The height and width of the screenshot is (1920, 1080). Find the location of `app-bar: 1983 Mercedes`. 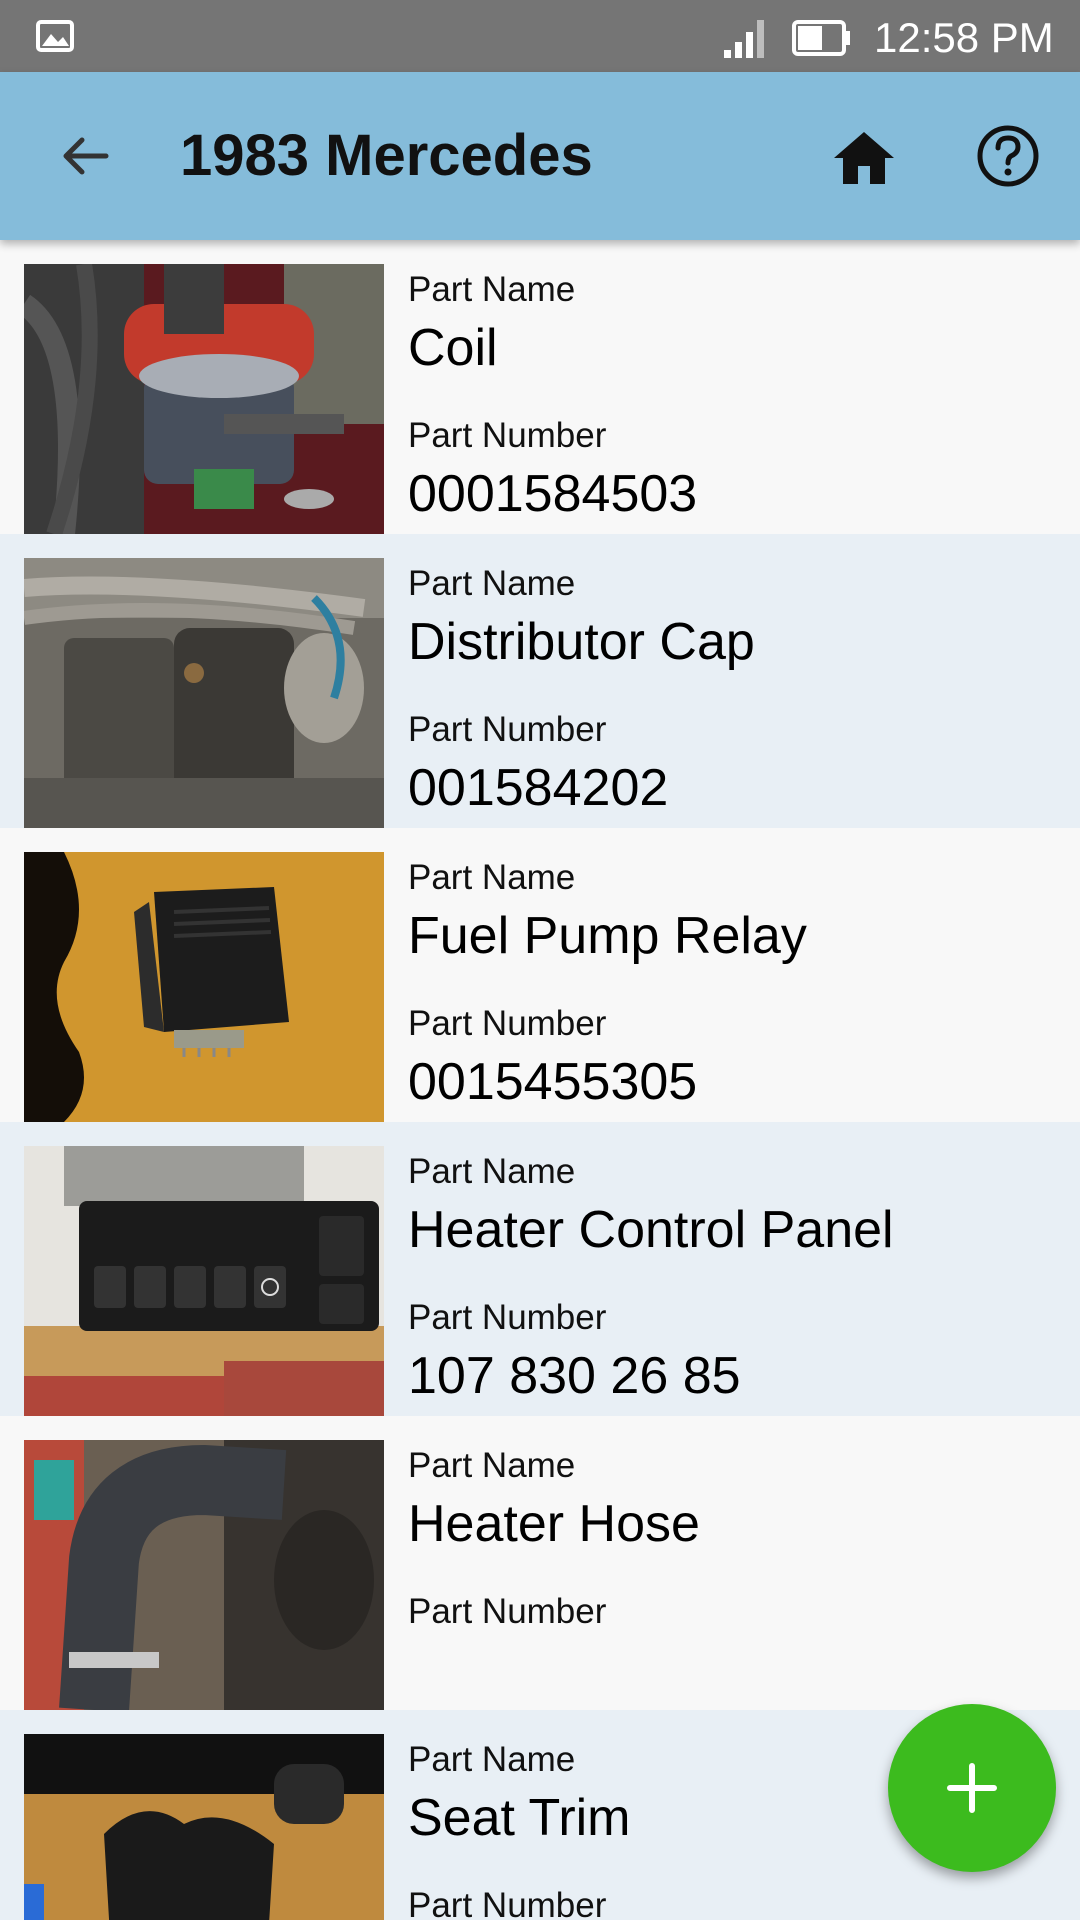

app-bar: 1983 Mercedes is located at coordinates (540, 156).